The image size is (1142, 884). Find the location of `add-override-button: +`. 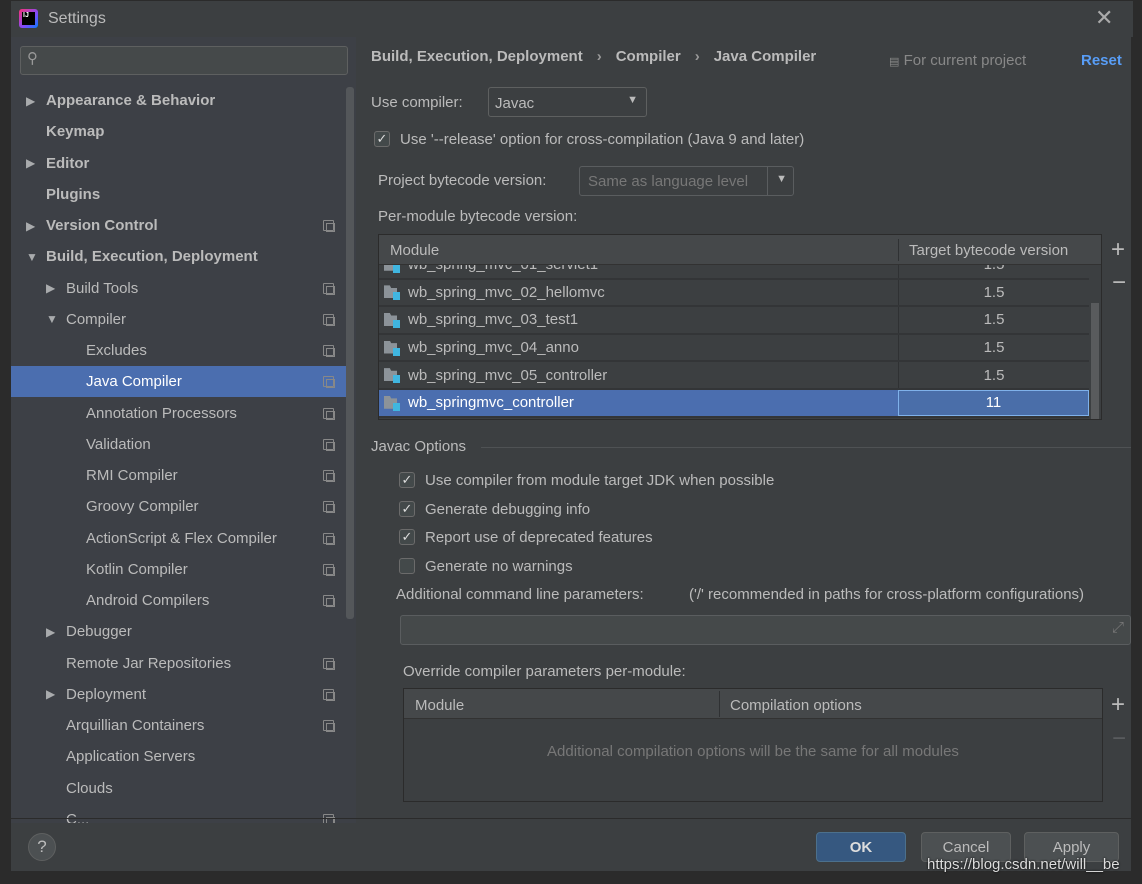

add-override-button: + is located at coordinates (1118, 705).